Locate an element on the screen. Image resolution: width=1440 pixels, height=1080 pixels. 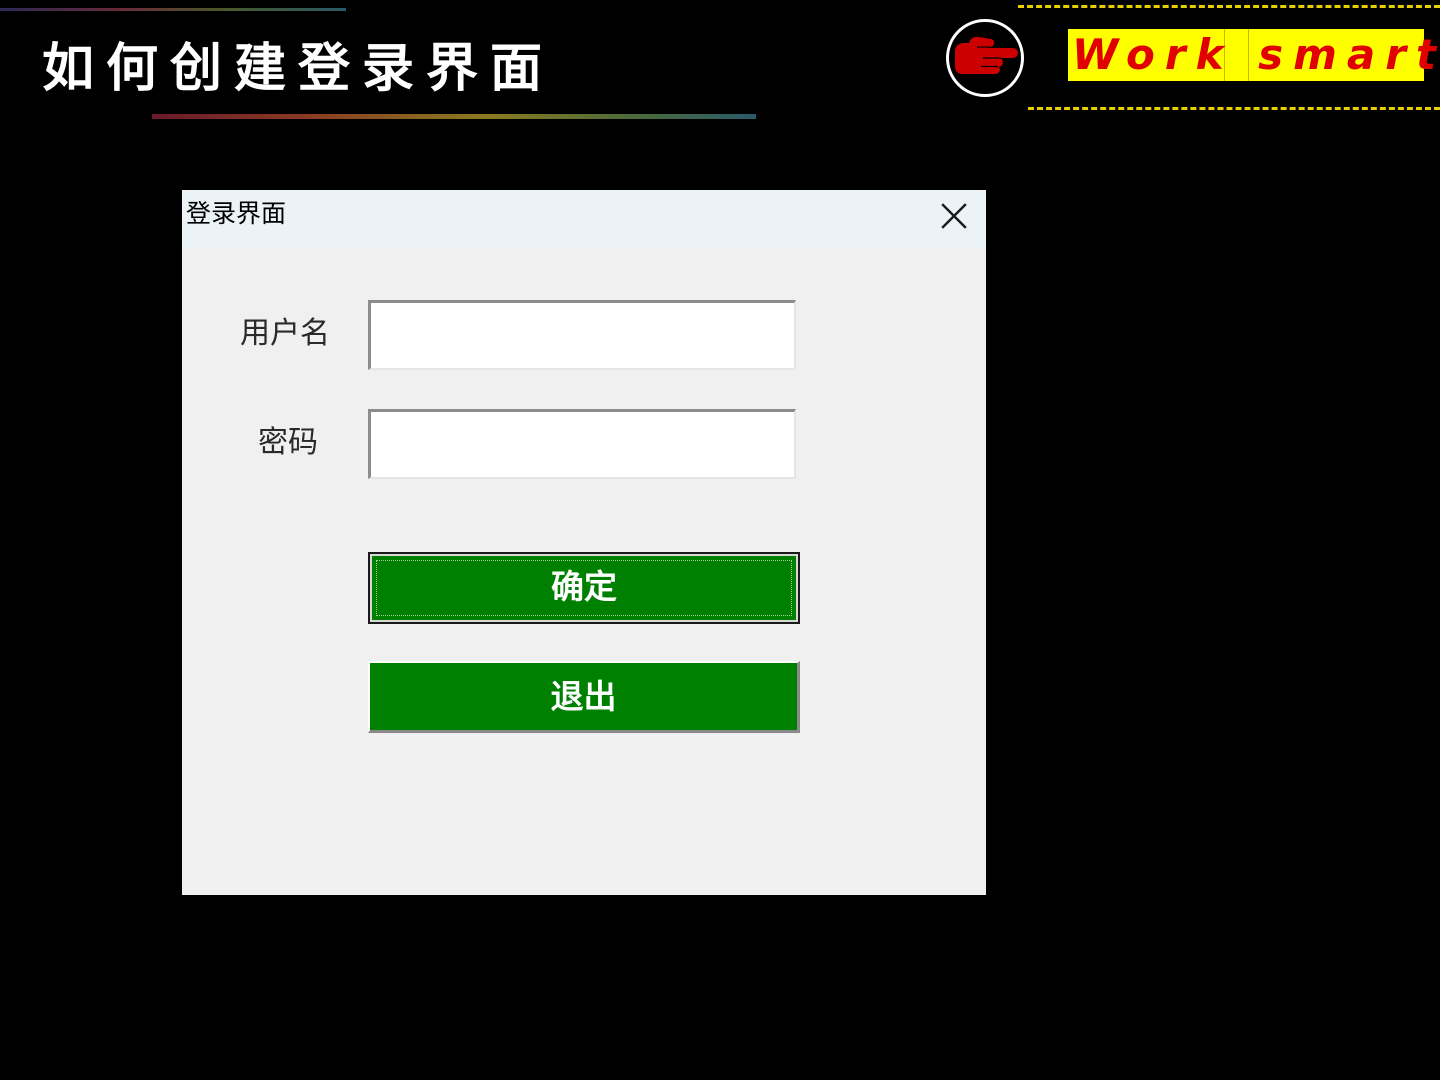
dashed-line-bottom is located at coordinates (1234, 108).